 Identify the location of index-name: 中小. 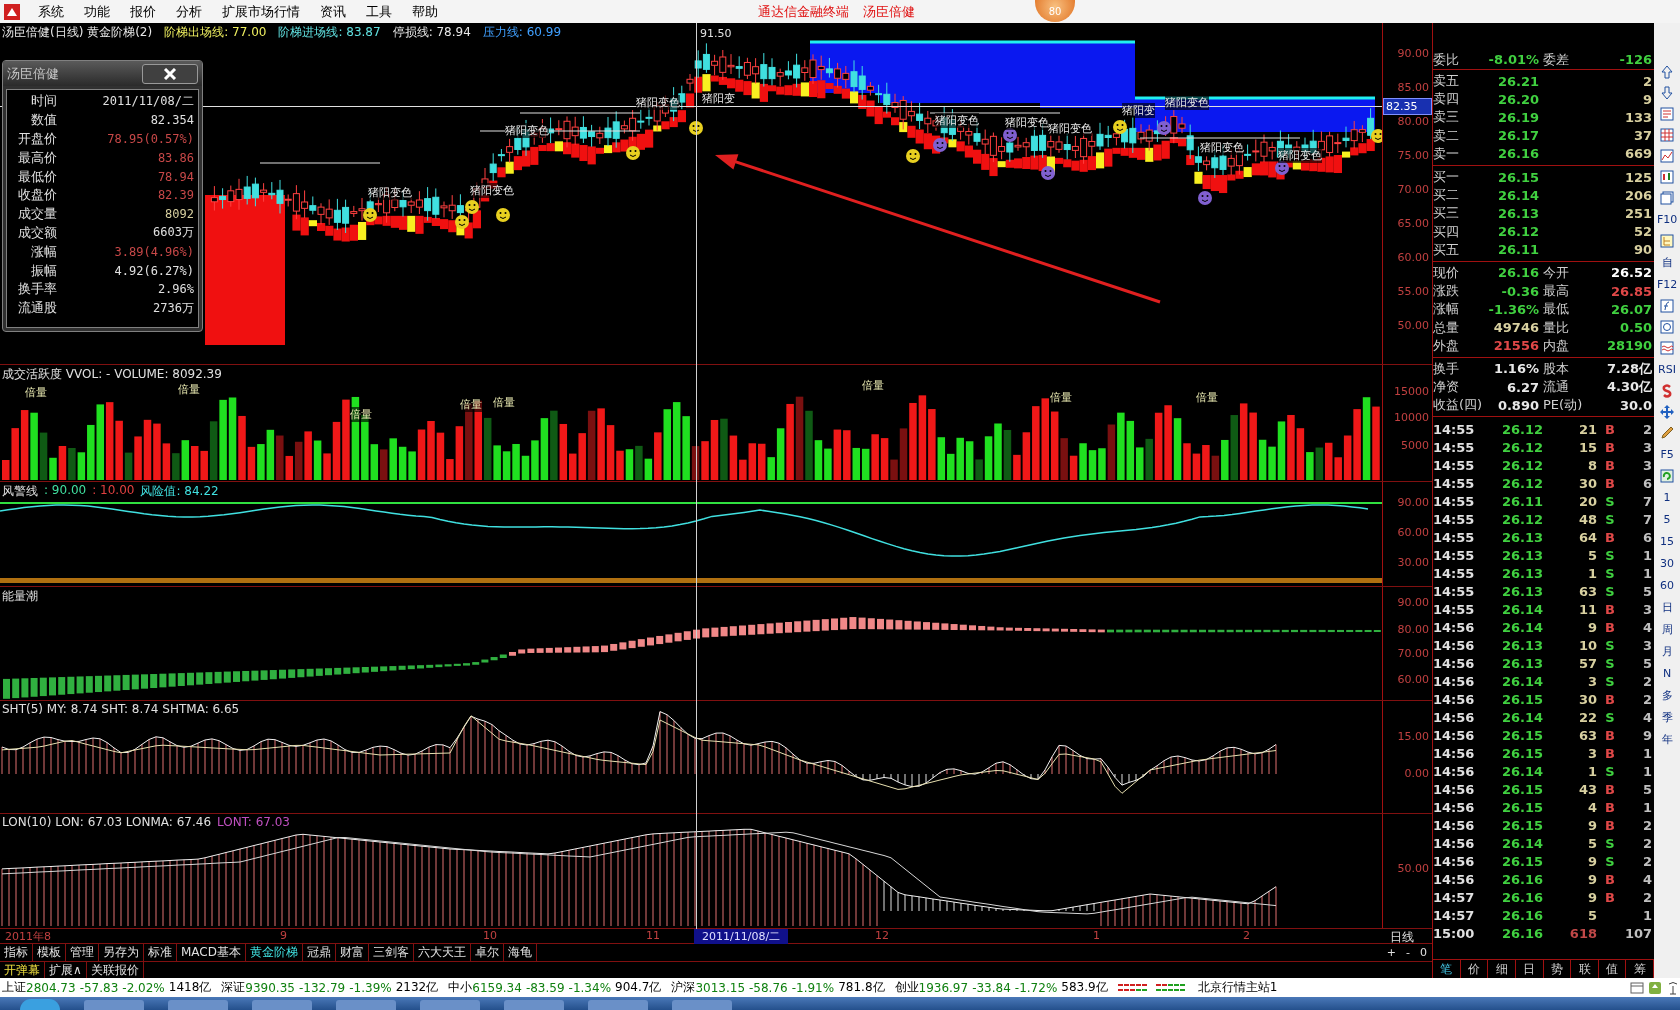
(460, 987).